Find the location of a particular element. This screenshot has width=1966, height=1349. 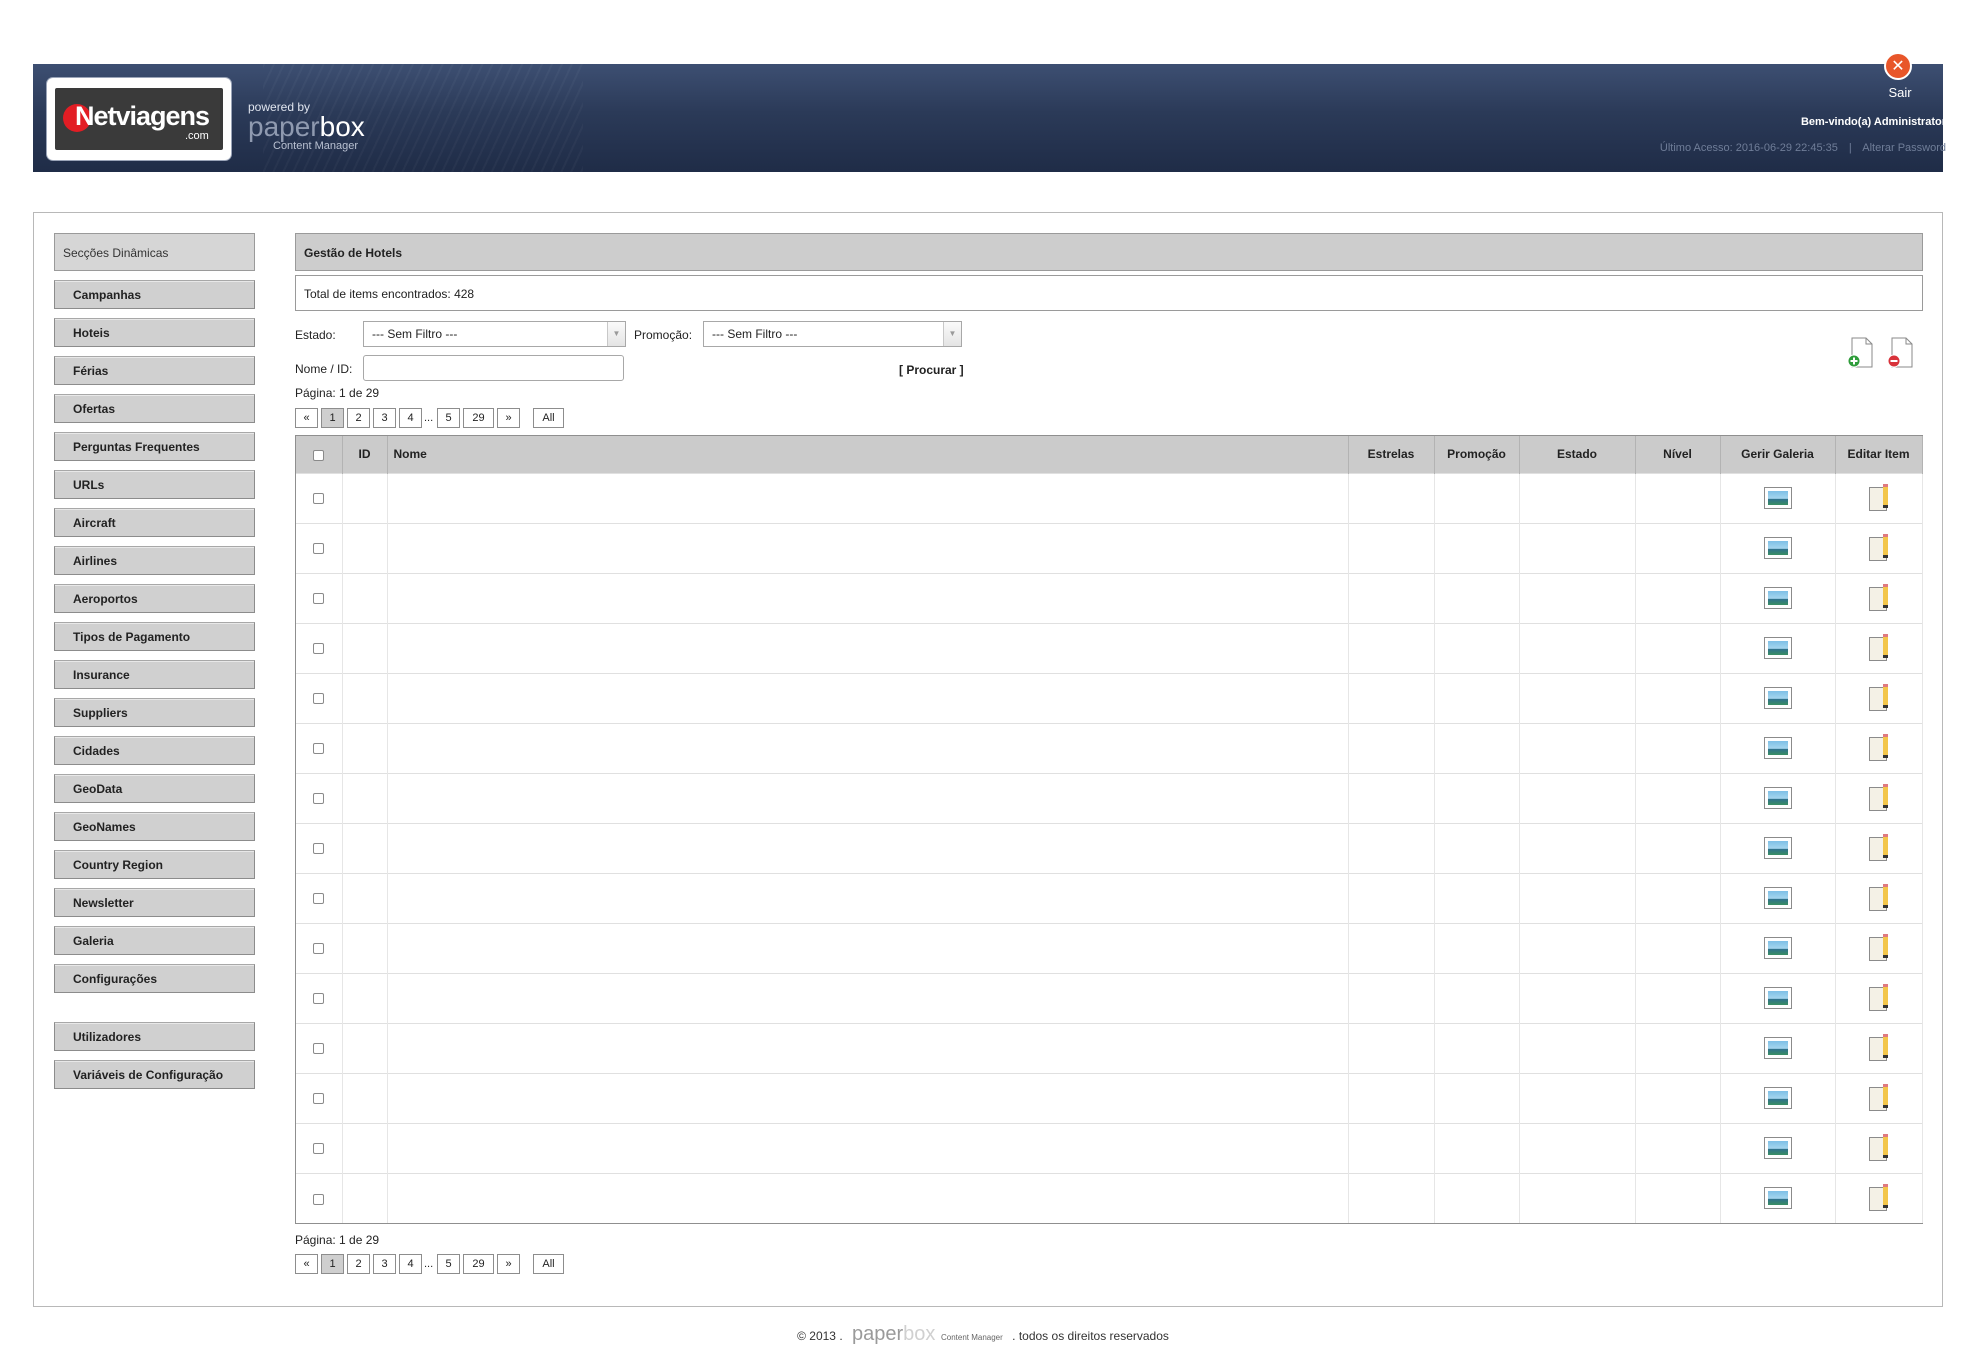

sidebar-item-urls: URLs is located at coordinates (154, 484).